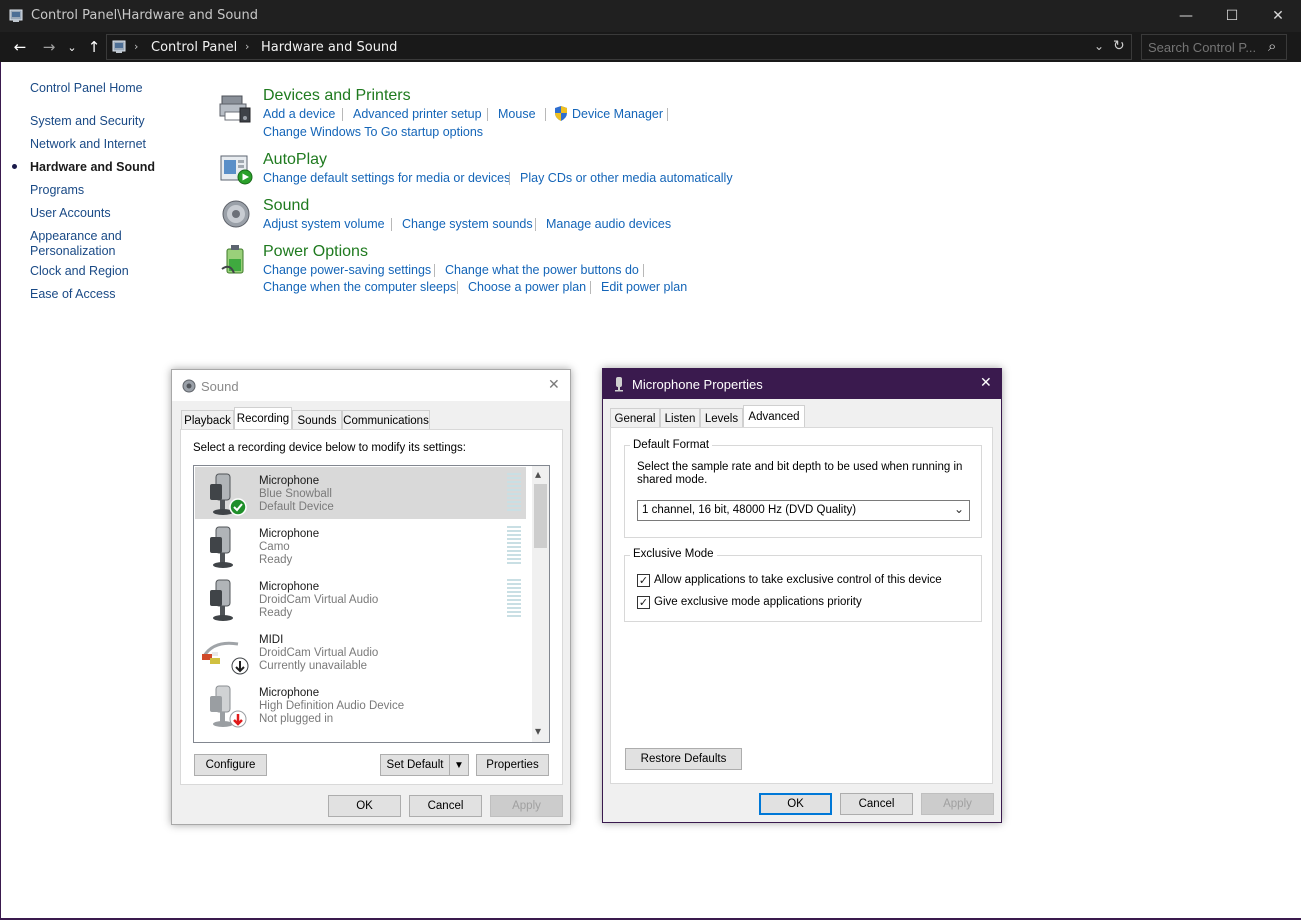 The height and width of the screenshot is (920, 1301). What do you see at coordinates (49, 47) in the screenshot?
I see `forward-button: →` at bounding box center [49, 47].